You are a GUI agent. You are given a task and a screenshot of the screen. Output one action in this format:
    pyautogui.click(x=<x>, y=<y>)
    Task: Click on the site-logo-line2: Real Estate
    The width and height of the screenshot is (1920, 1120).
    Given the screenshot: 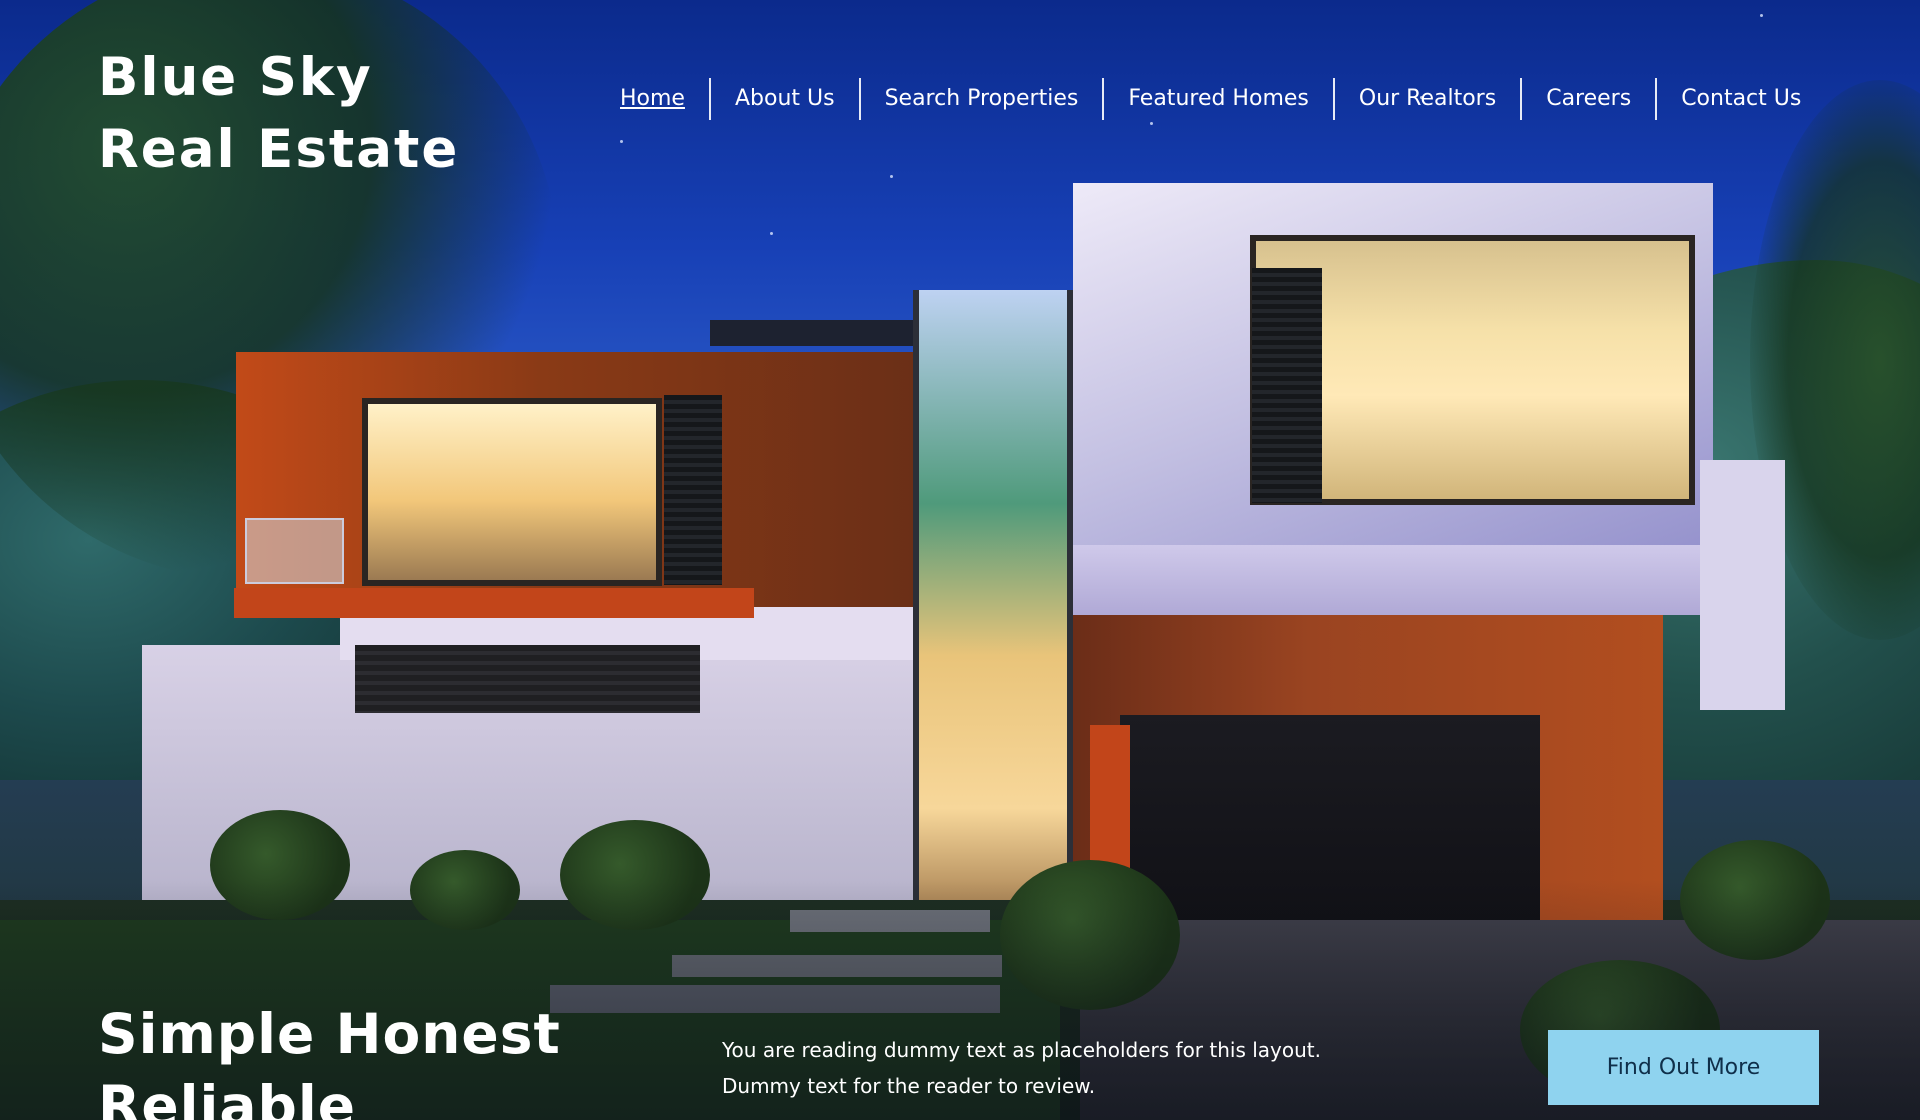 What is the action you would take?
    pyautogui.click(x=279, y=149)
    